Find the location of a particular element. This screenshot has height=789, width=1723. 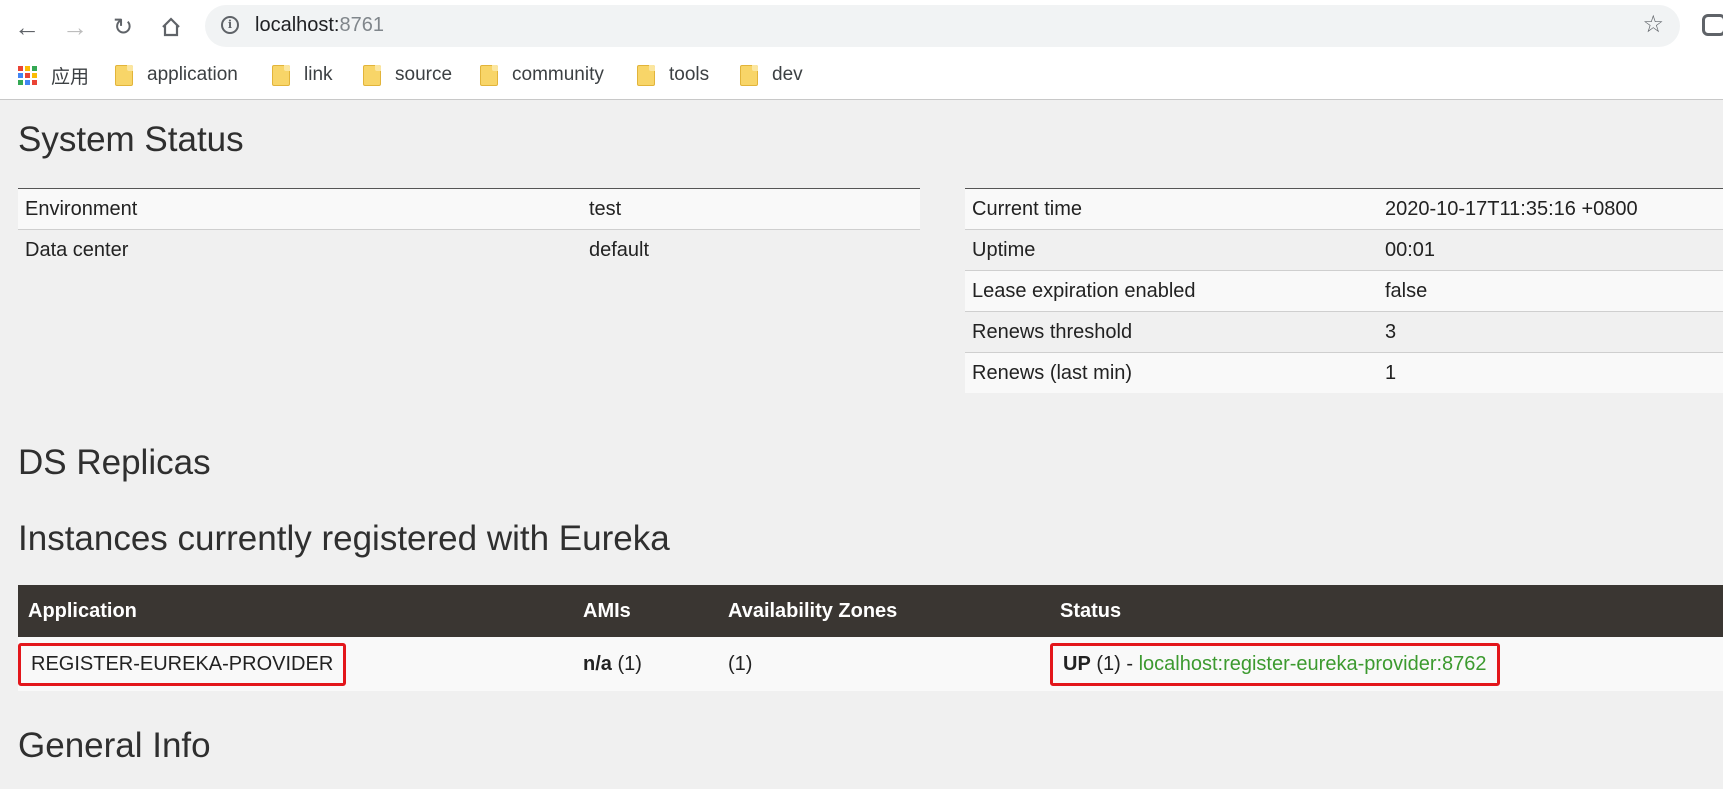

star-icon: ☆ is located at coordinates (1653, 24).